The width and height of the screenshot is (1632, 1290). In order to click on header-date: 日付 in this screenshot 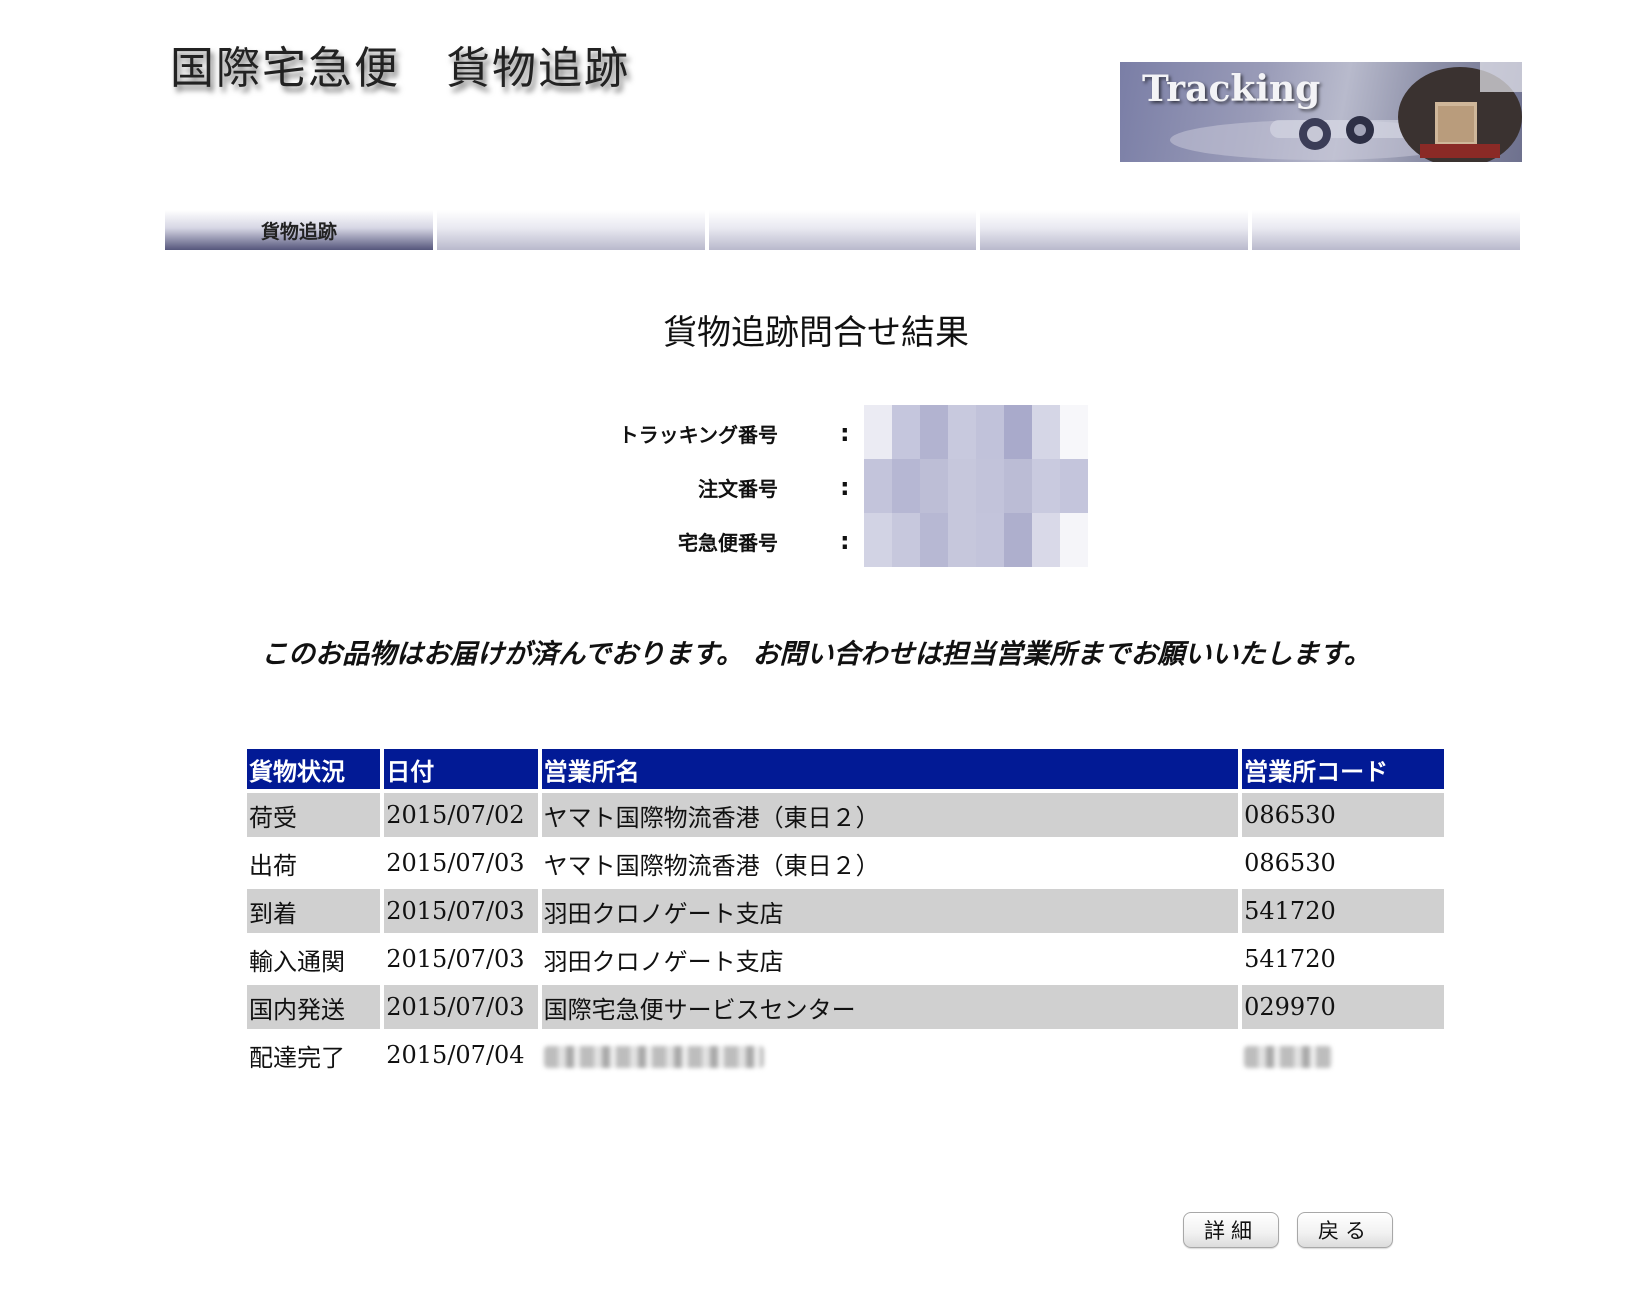, I will do `click(461, 769)`.